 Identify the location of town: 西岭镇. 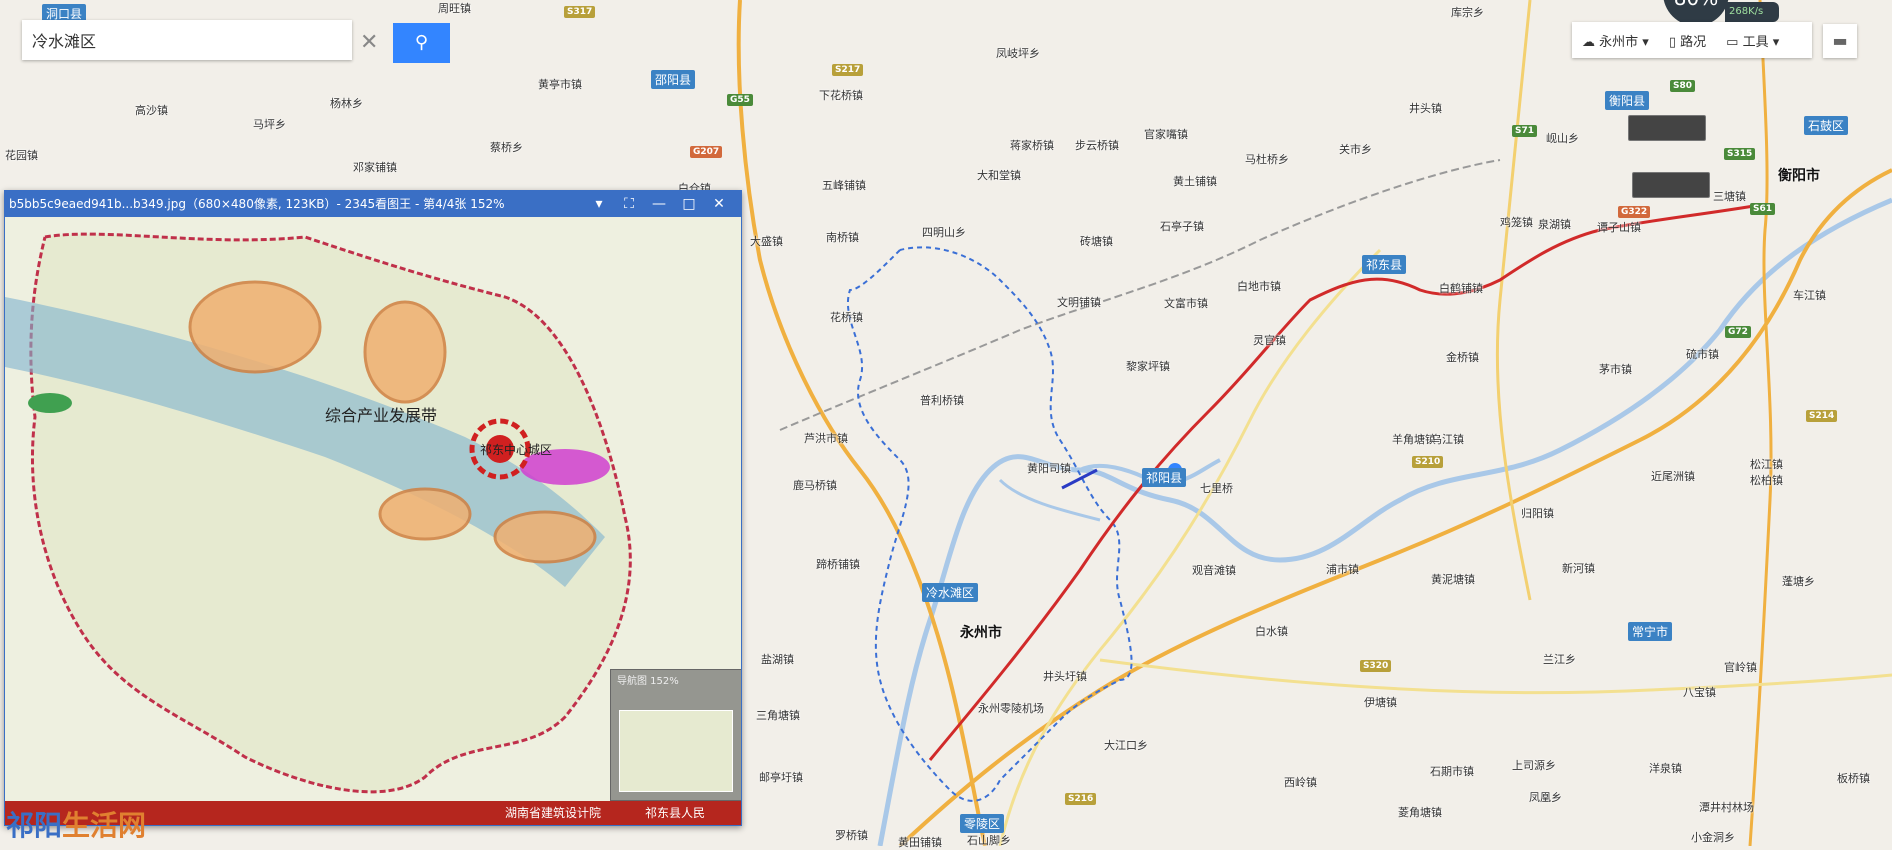
(1300, 782).